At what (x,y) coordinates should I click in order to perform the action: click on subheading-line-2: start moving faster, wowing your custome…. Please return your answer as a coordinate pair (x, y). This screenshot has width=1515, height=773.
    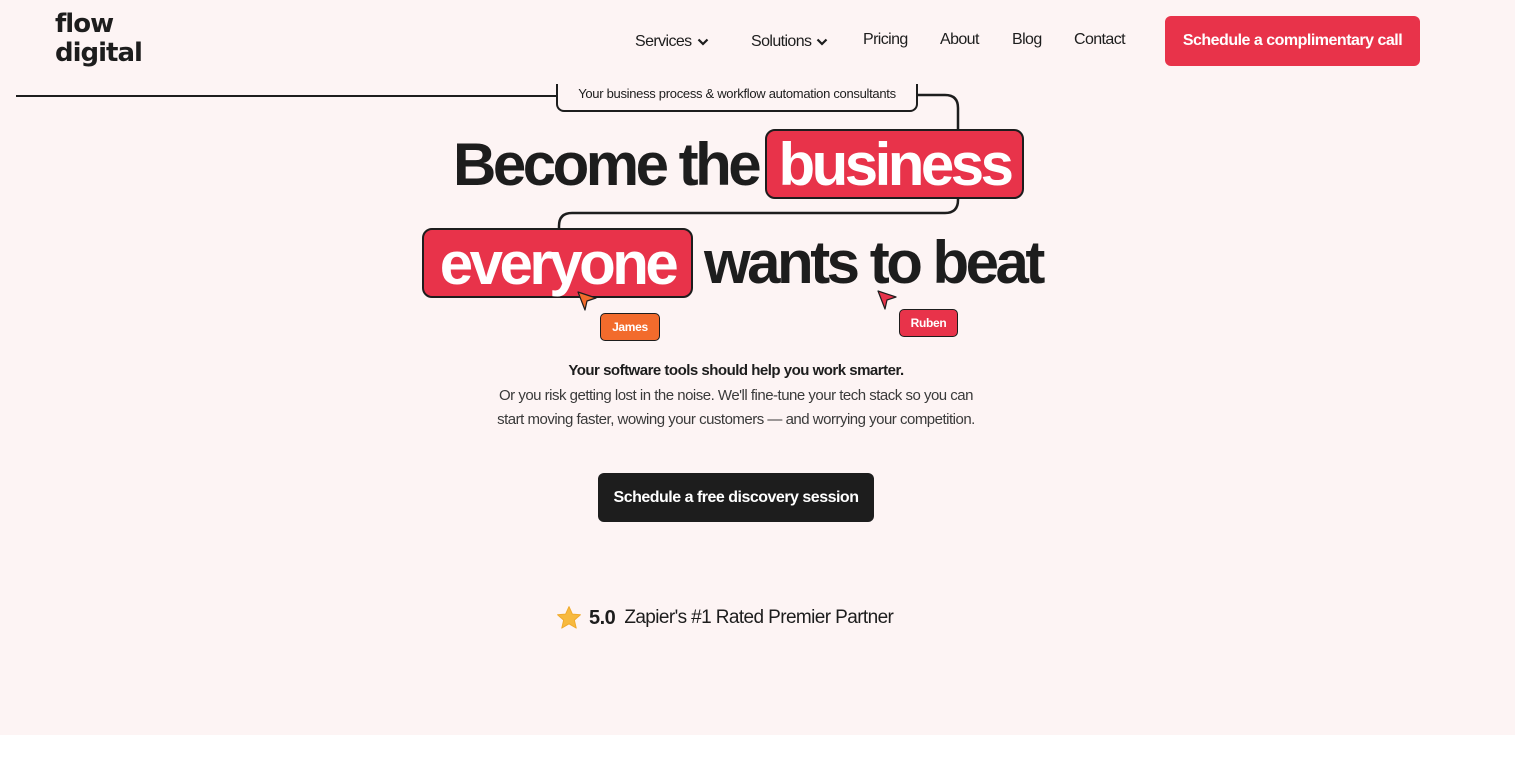
    Looking at the image, I should click on (736, 419).